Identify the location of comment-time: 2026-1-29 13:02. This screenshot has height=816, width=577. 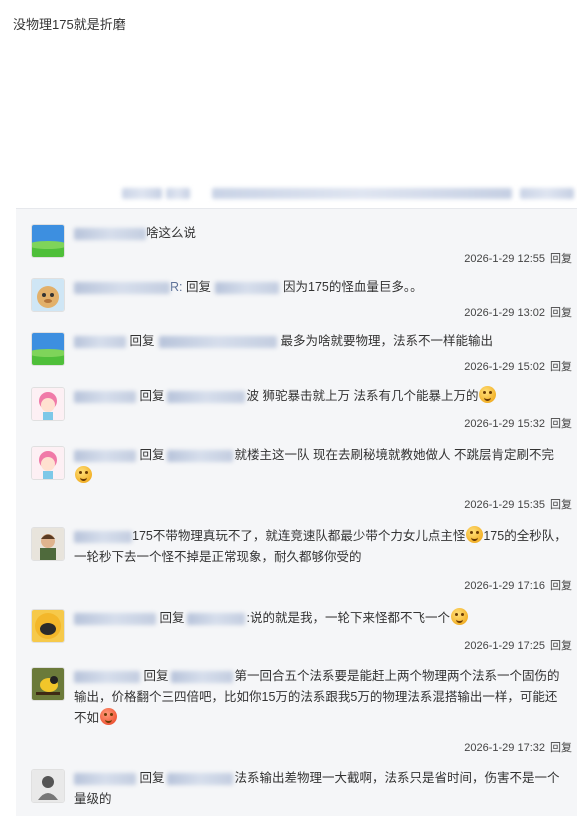
(504, 313).